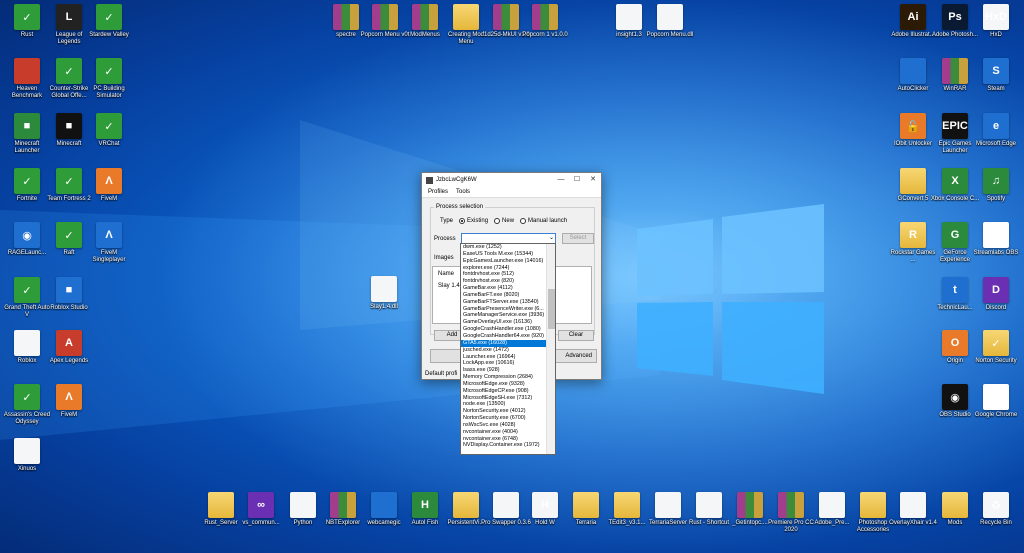  I want to click on select-button: Select, so click(578, 238).